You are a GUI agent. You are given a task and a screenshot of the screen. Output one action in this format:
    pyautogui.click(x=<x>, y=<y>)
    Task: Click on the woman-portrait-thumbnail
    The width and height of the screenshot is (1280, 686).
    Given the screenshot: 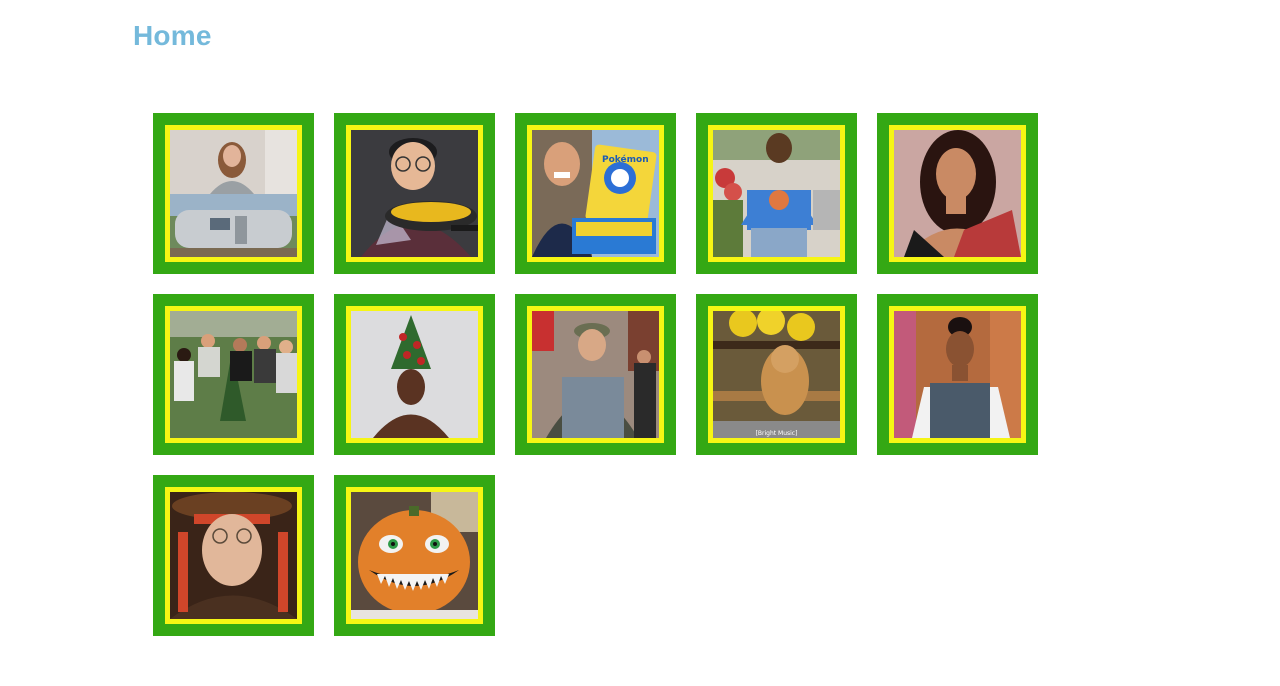 What is the action you would take?
    pyautogui.click(x=957, y=193)
    